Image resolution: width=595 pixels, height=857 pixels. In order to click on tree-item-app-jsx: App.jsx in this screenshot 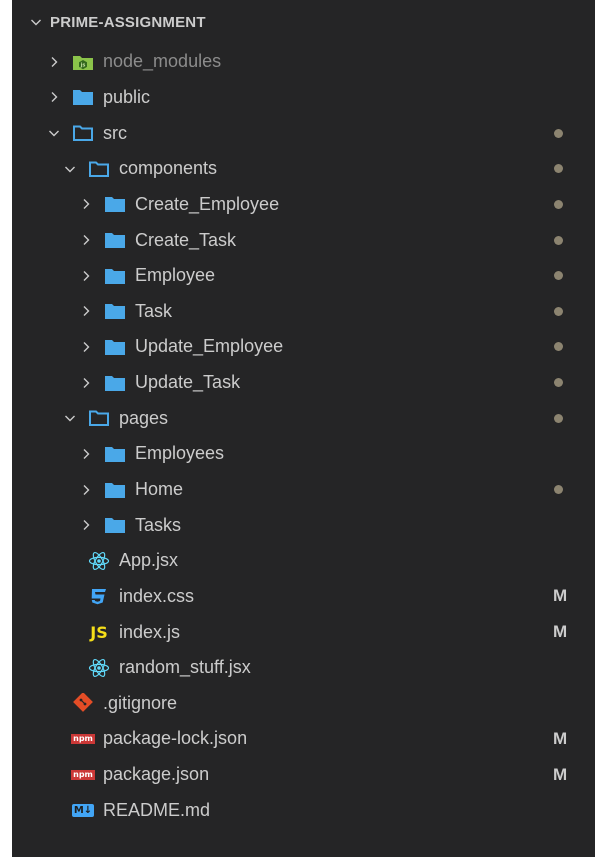, I will do `click(303, 561)`.